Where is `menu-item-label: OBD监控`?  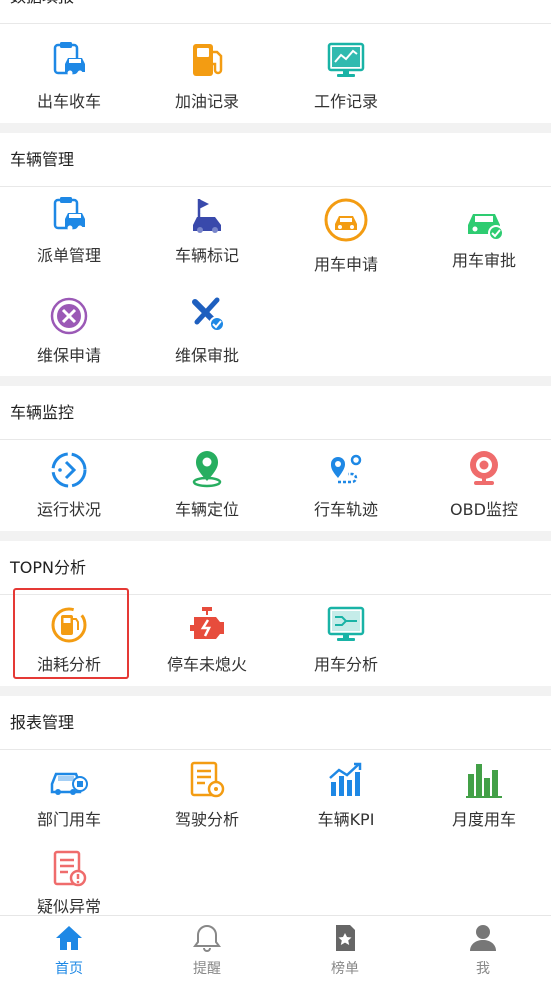 menu-item-label: OBD监控 is located at coordinates (484, 509).